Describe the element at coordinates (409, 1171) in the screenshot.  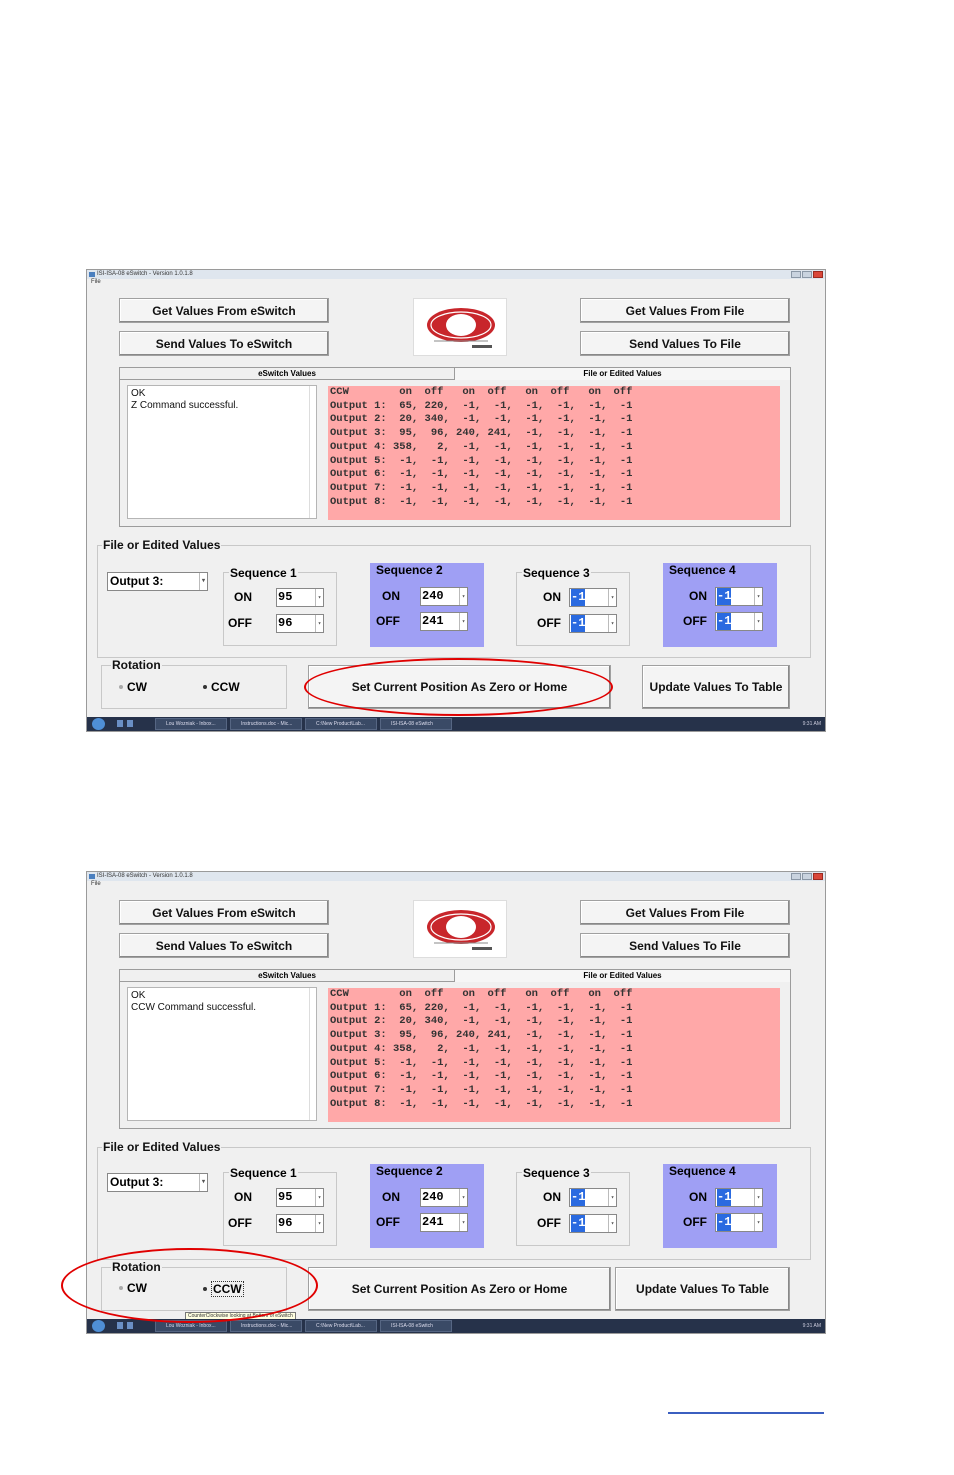
I see `sequence-2-title: Sequence 2` at that location.